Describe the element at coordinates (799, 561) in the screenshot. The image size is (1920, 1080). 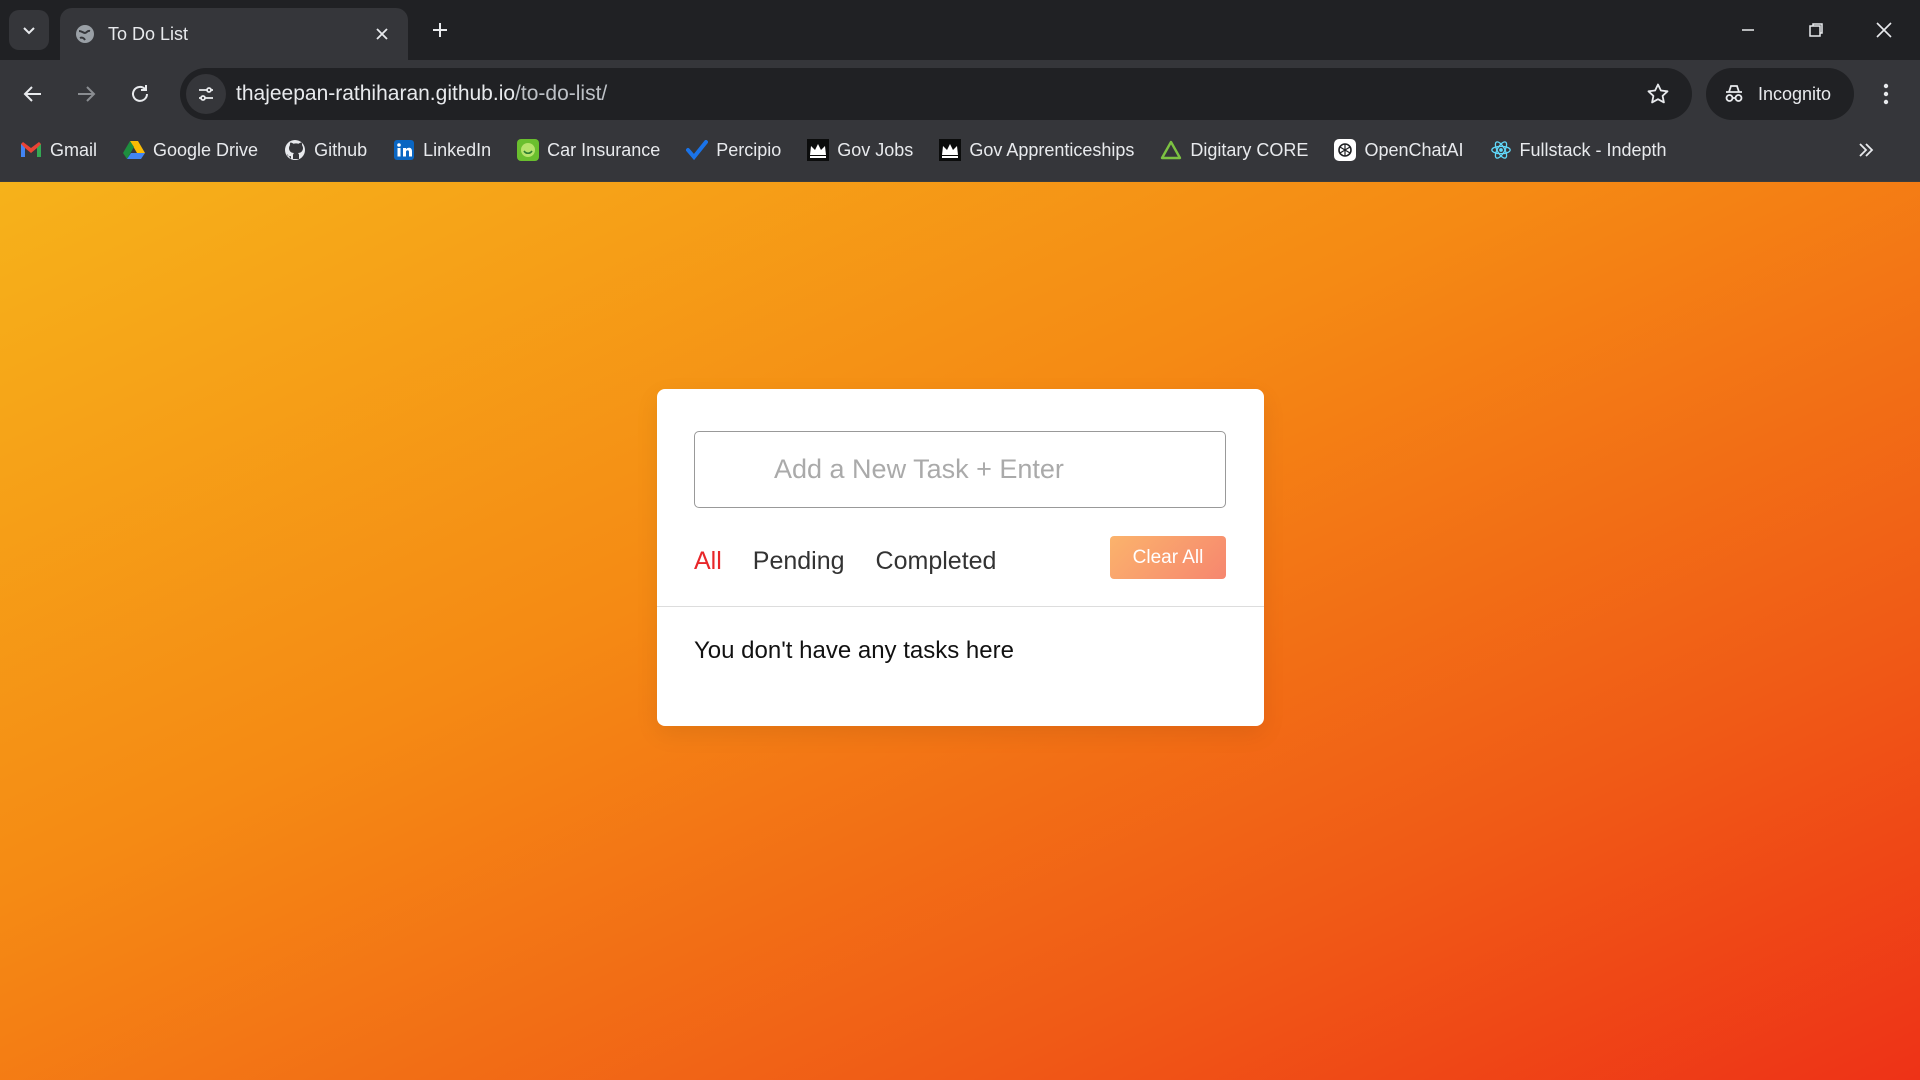
I see `filter-pending: Pending` at that location.